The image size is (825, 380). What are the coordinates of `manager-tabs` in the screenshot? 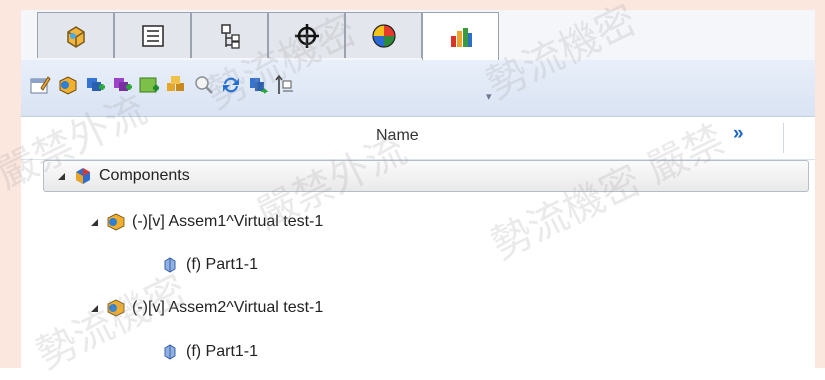 It's located at (418, 35).